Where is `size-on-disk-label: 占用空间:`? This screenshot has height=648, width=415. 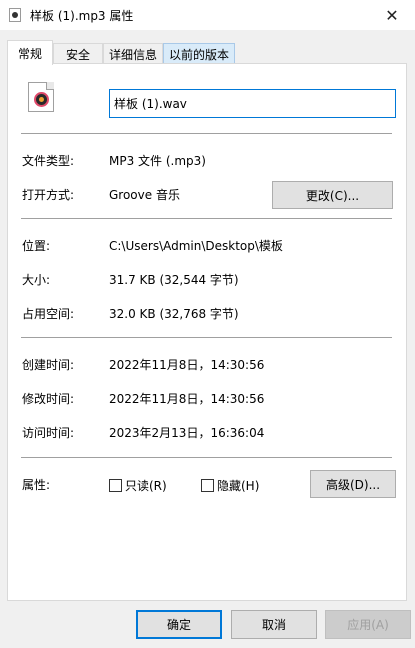 size-on-disk-label: 占用空间: is located at coordinates (48, 314).